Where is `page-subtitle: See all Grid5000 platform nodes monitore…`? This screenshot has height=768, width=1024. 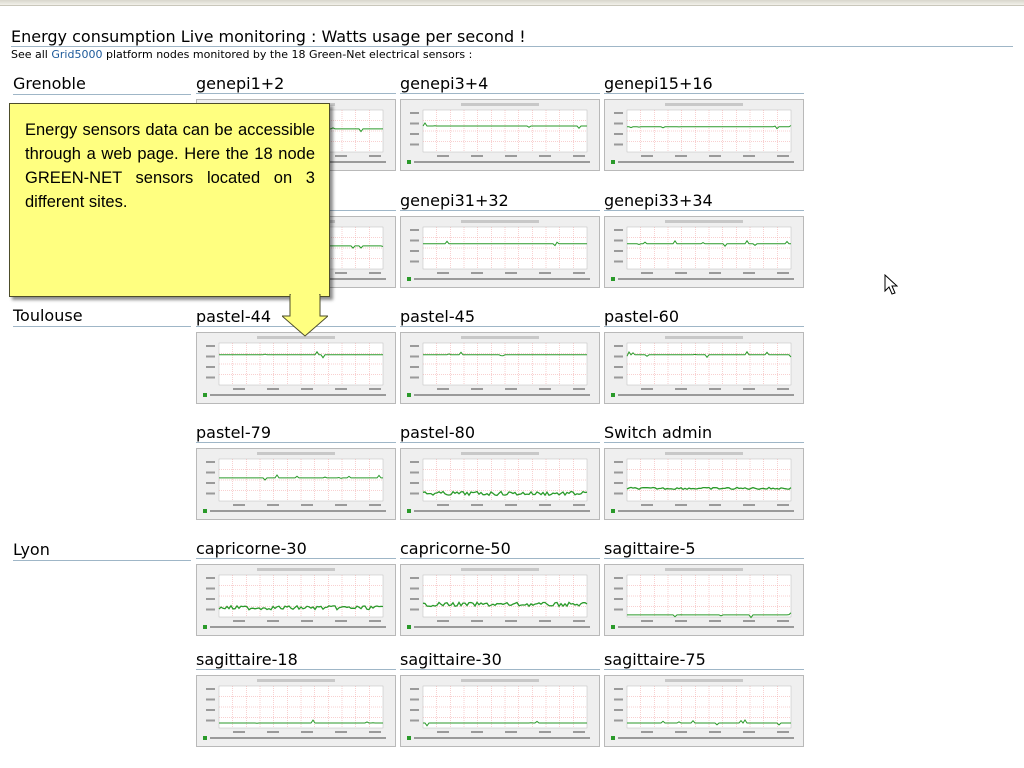 page-subtitle: See all Grid5000 platform nodes monitore… is located at coordinates (241, 54).